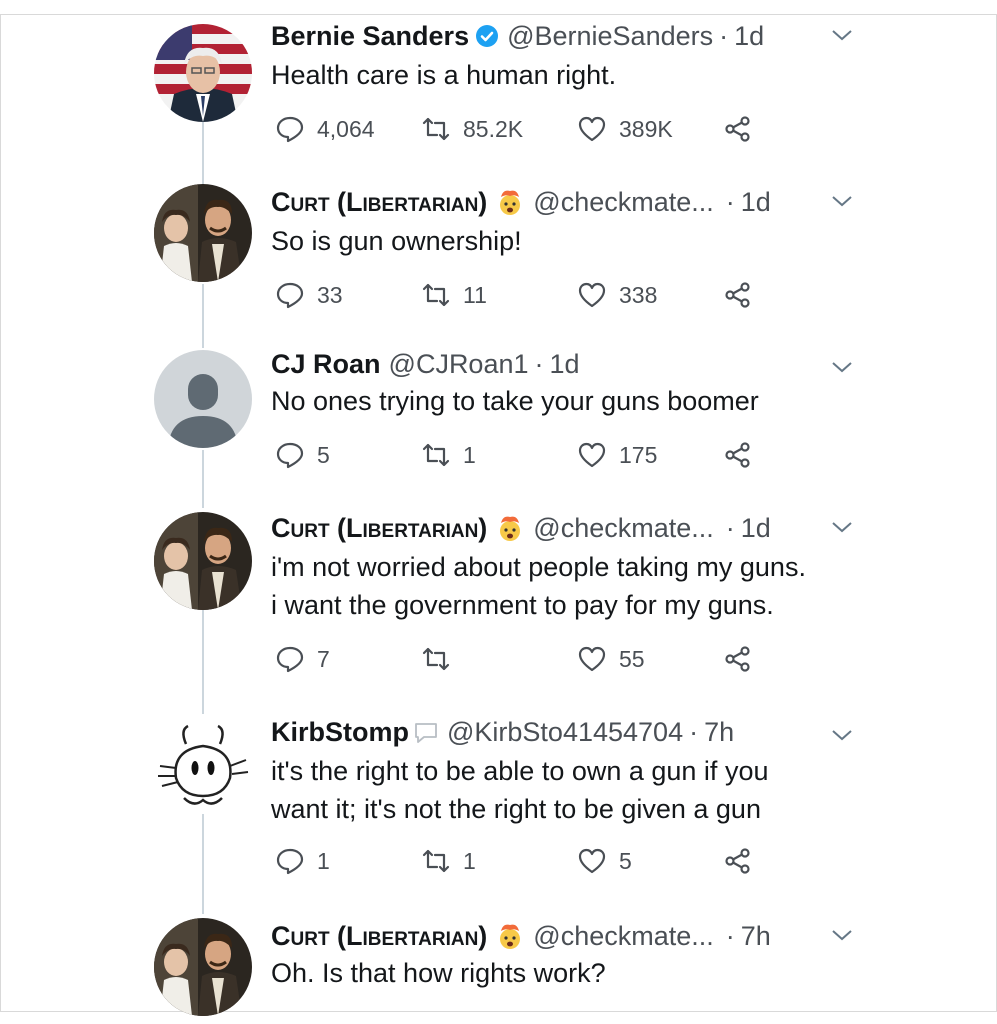 The height and width of the screenshot is (1024, 997). Describe the element at coordinates (323, 454) in the screenshot. I see `reply-count: 5` at that location.